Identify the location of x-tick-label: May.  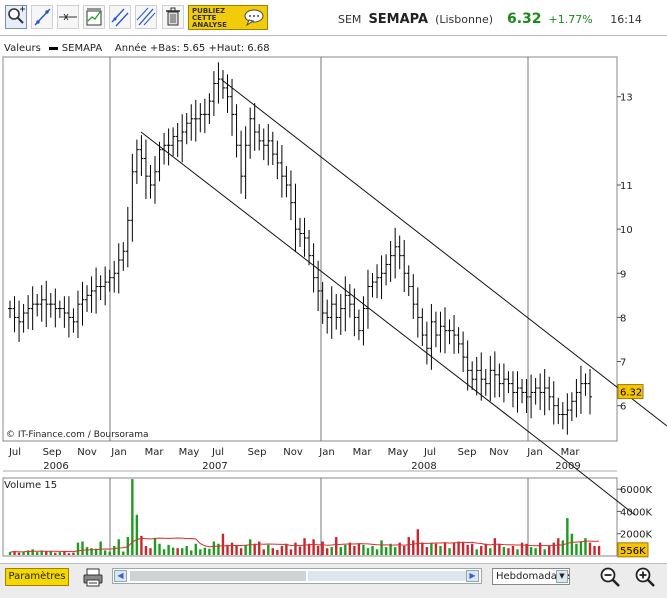
(398, 452).